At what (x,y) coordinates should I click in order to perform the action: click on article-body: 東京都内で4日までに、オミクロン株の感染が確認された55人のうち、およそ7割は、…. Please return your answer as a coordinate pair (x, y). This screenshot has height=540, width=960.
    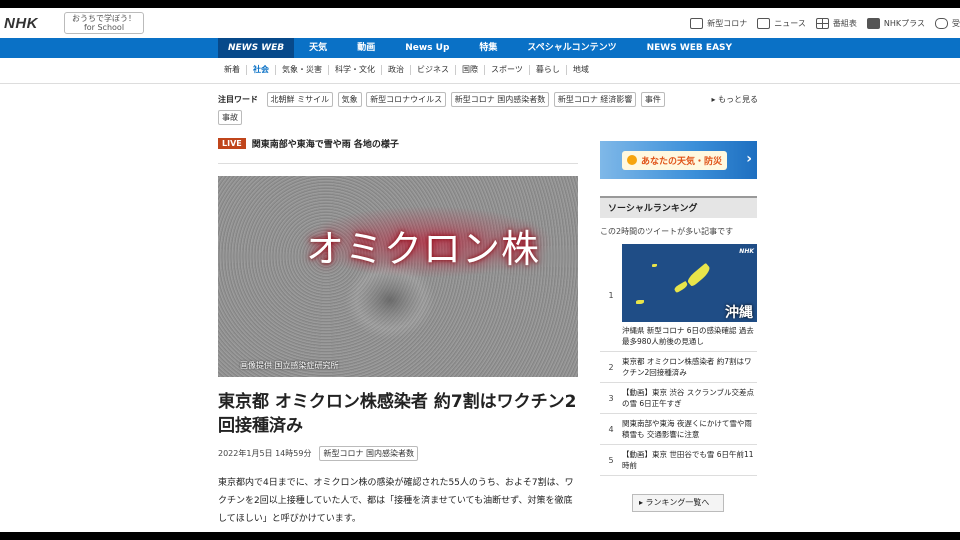
    Looking at the image, I should click on (396, 501).